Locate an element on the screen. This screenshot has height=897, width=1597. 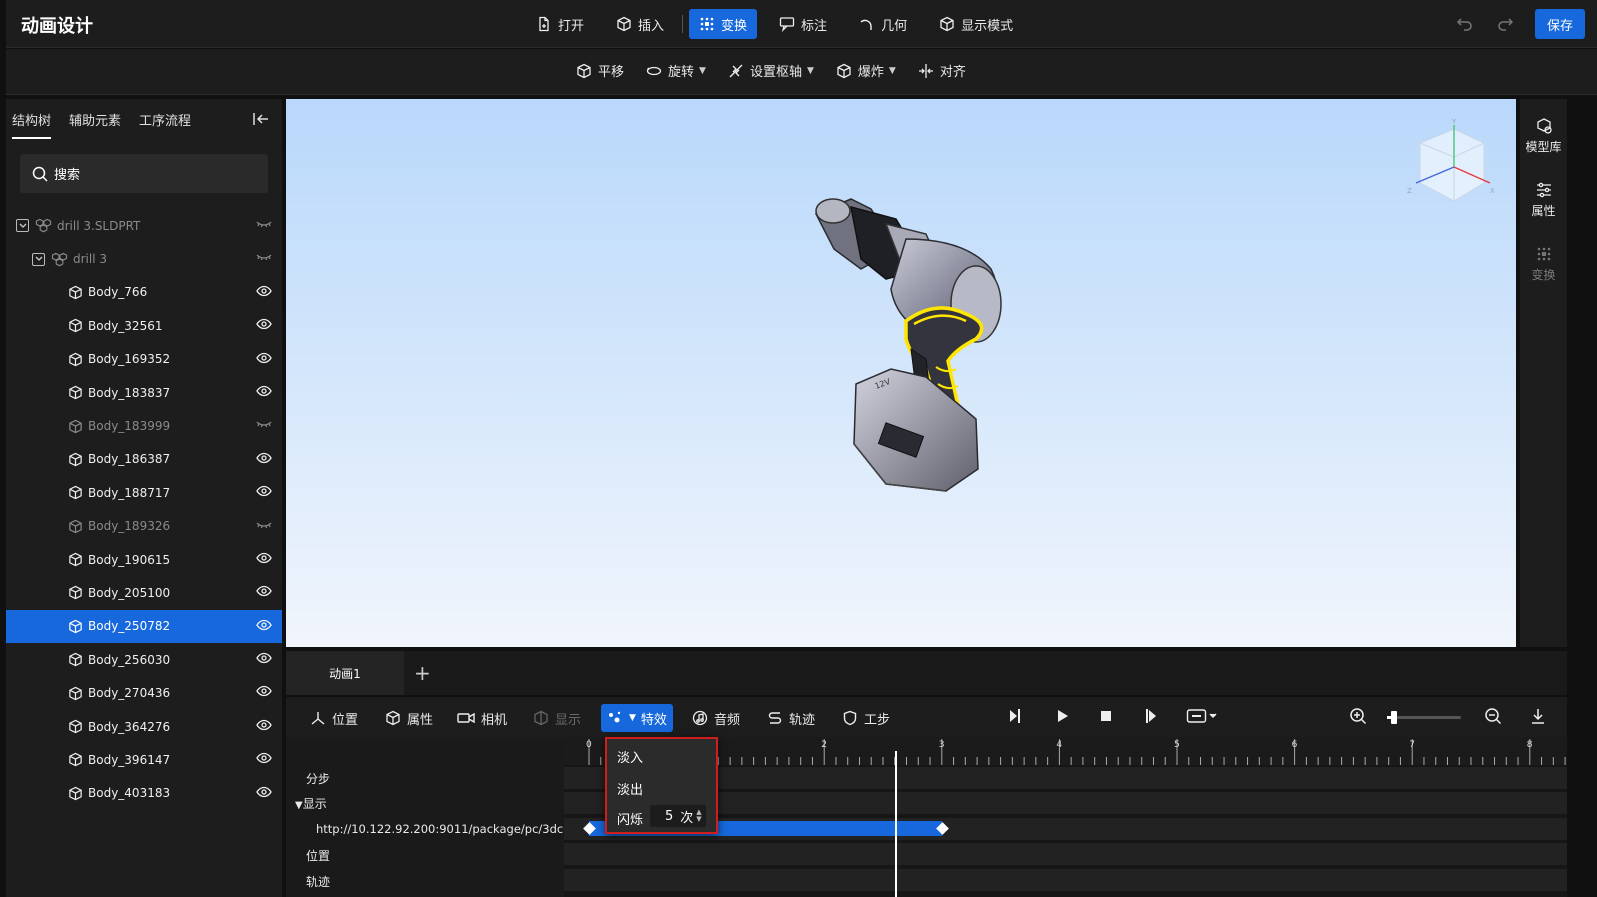
blink-count-stepper: 5 次 ▲ ▼ is located at coordinates (678, 816).